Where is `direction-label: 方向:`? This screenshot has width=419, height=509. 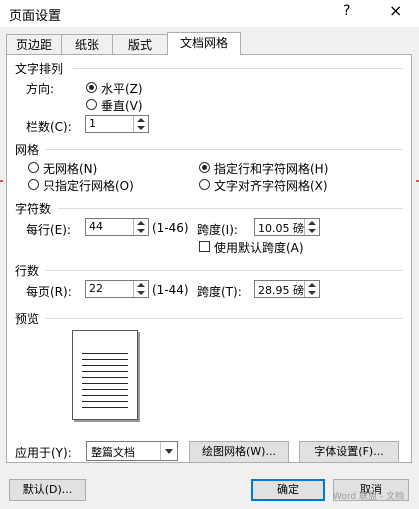 direction-label: 方向: is located at coordinates (40, 89).